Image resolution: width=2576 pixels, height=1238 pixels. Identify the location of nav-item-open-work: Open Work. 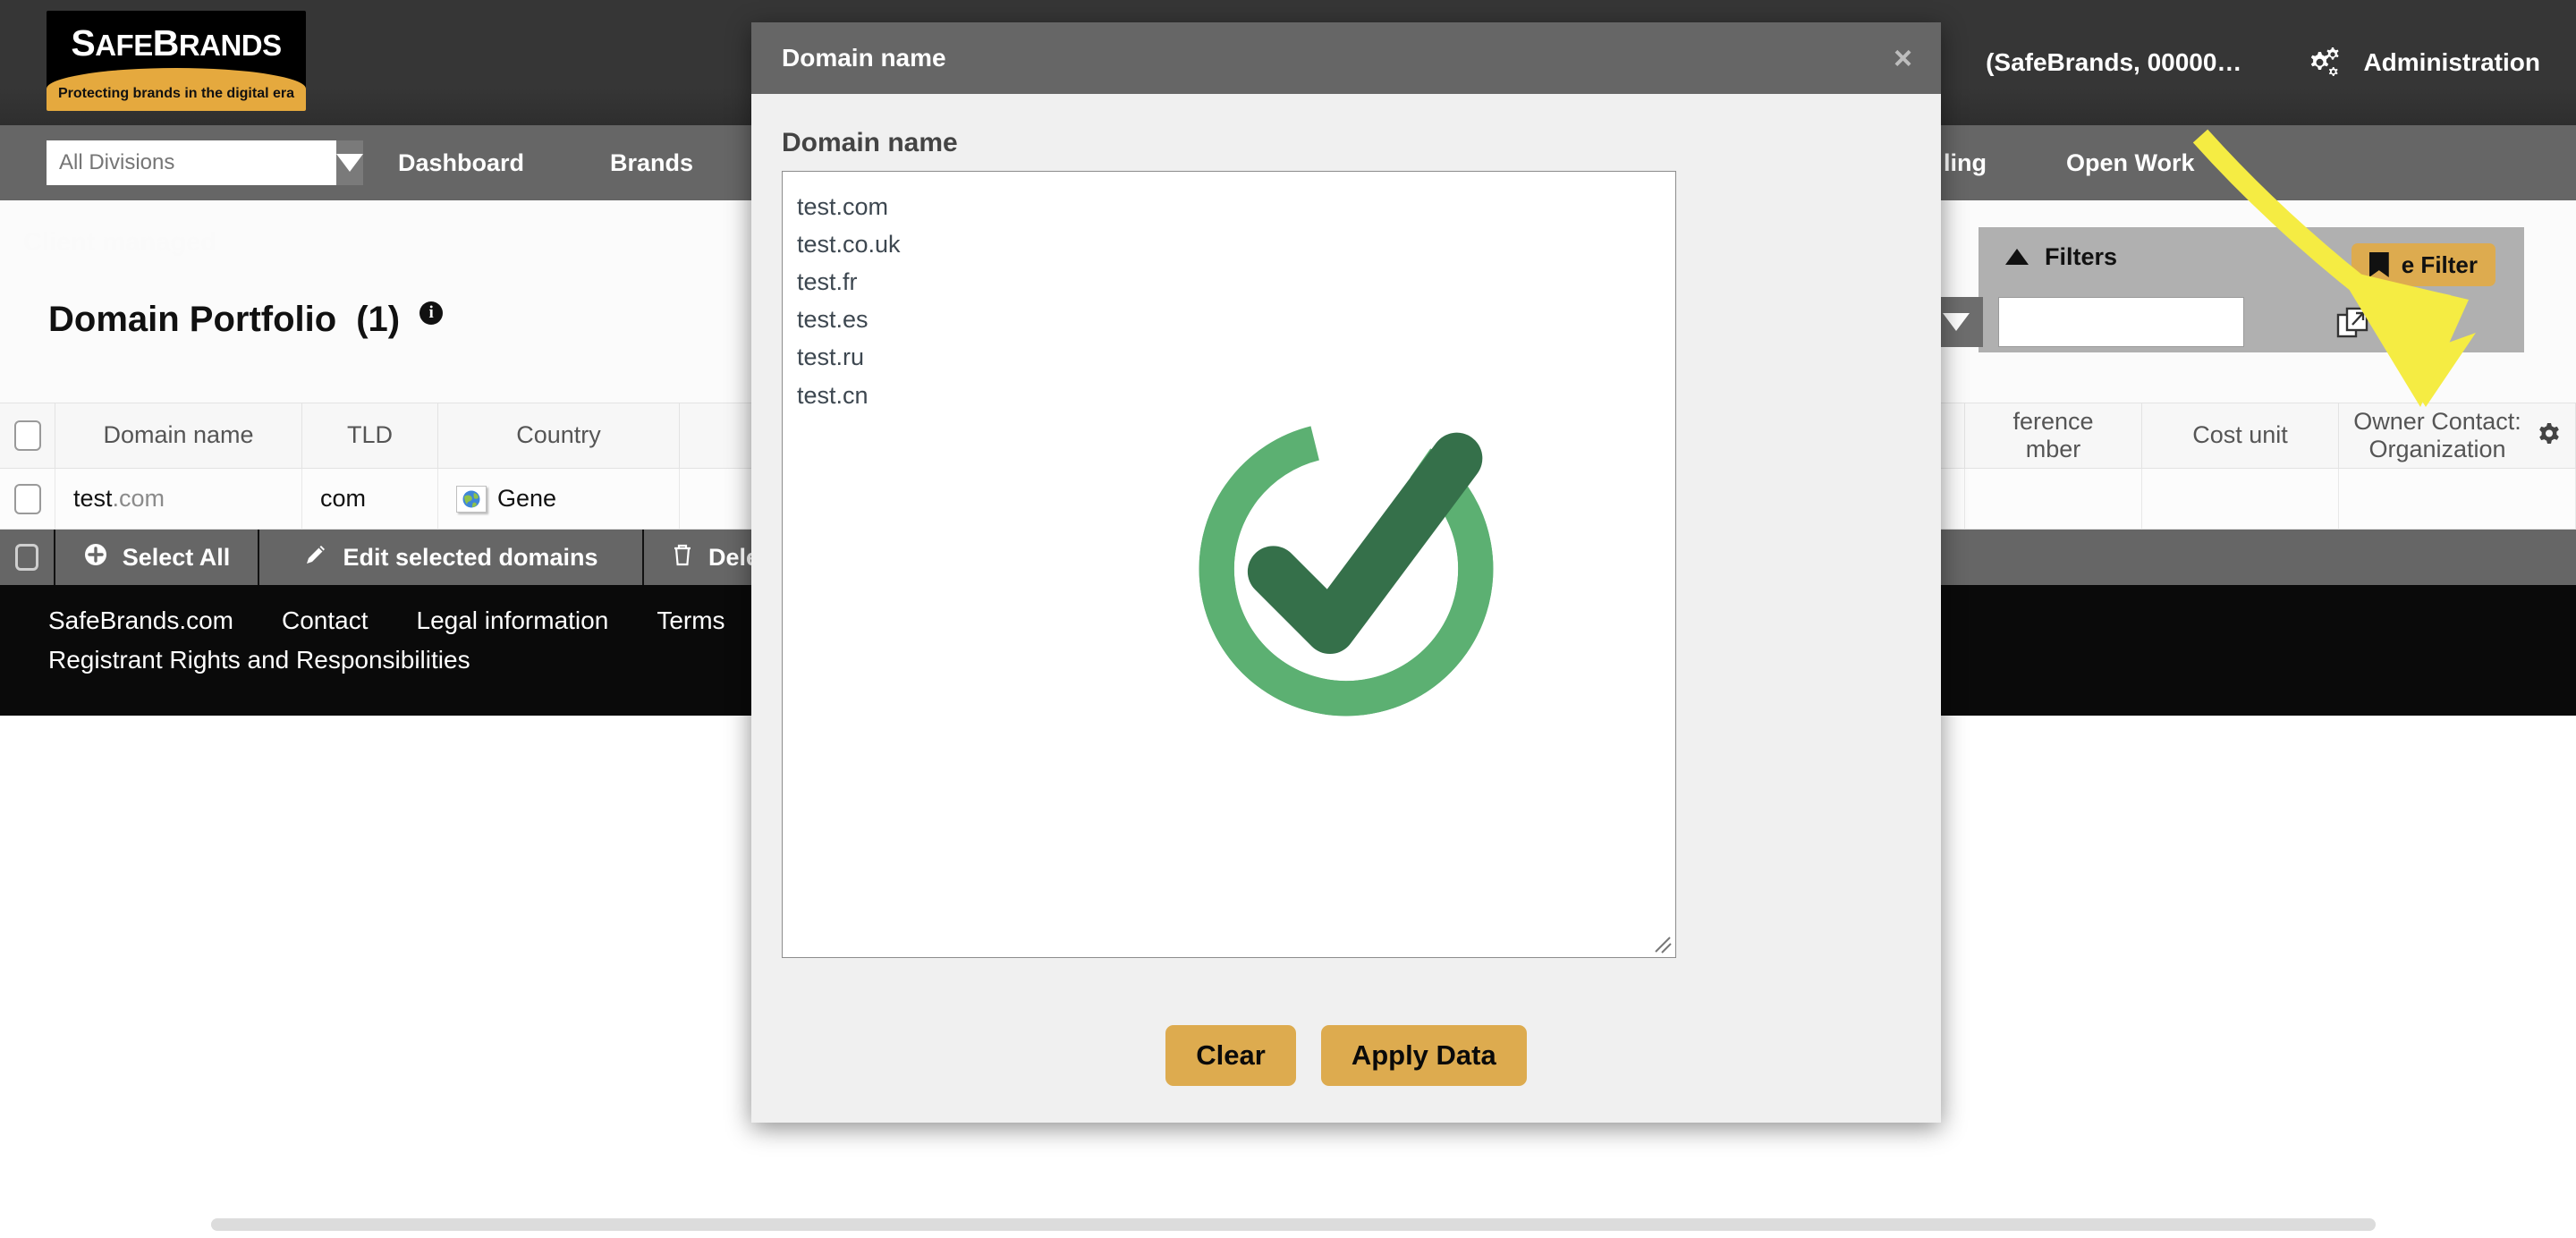
(2130, 163).